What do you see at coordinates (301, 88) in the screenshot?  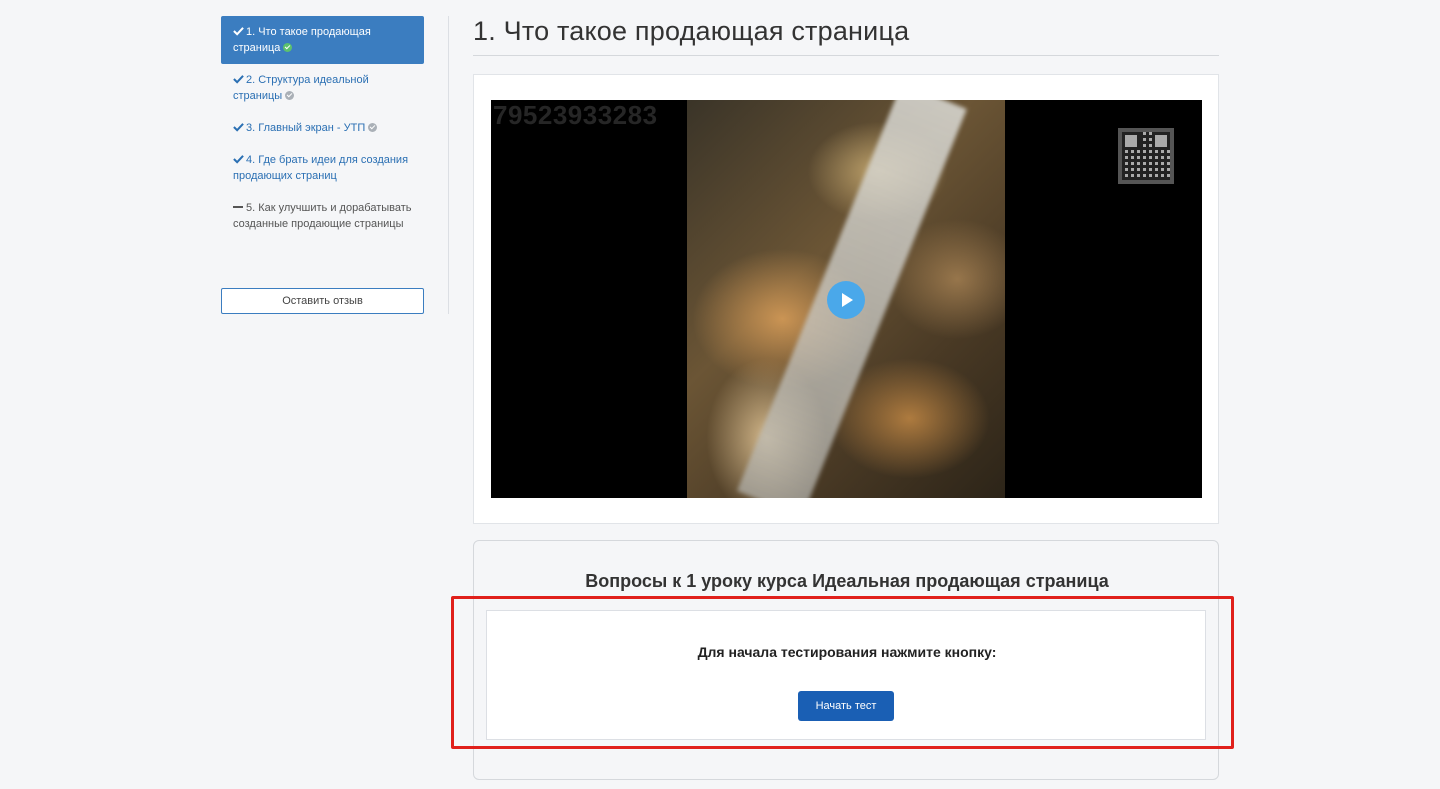 I see `sidebar-item-label: 2. Структура идеальной страницы` at bounding box center [301, 88].